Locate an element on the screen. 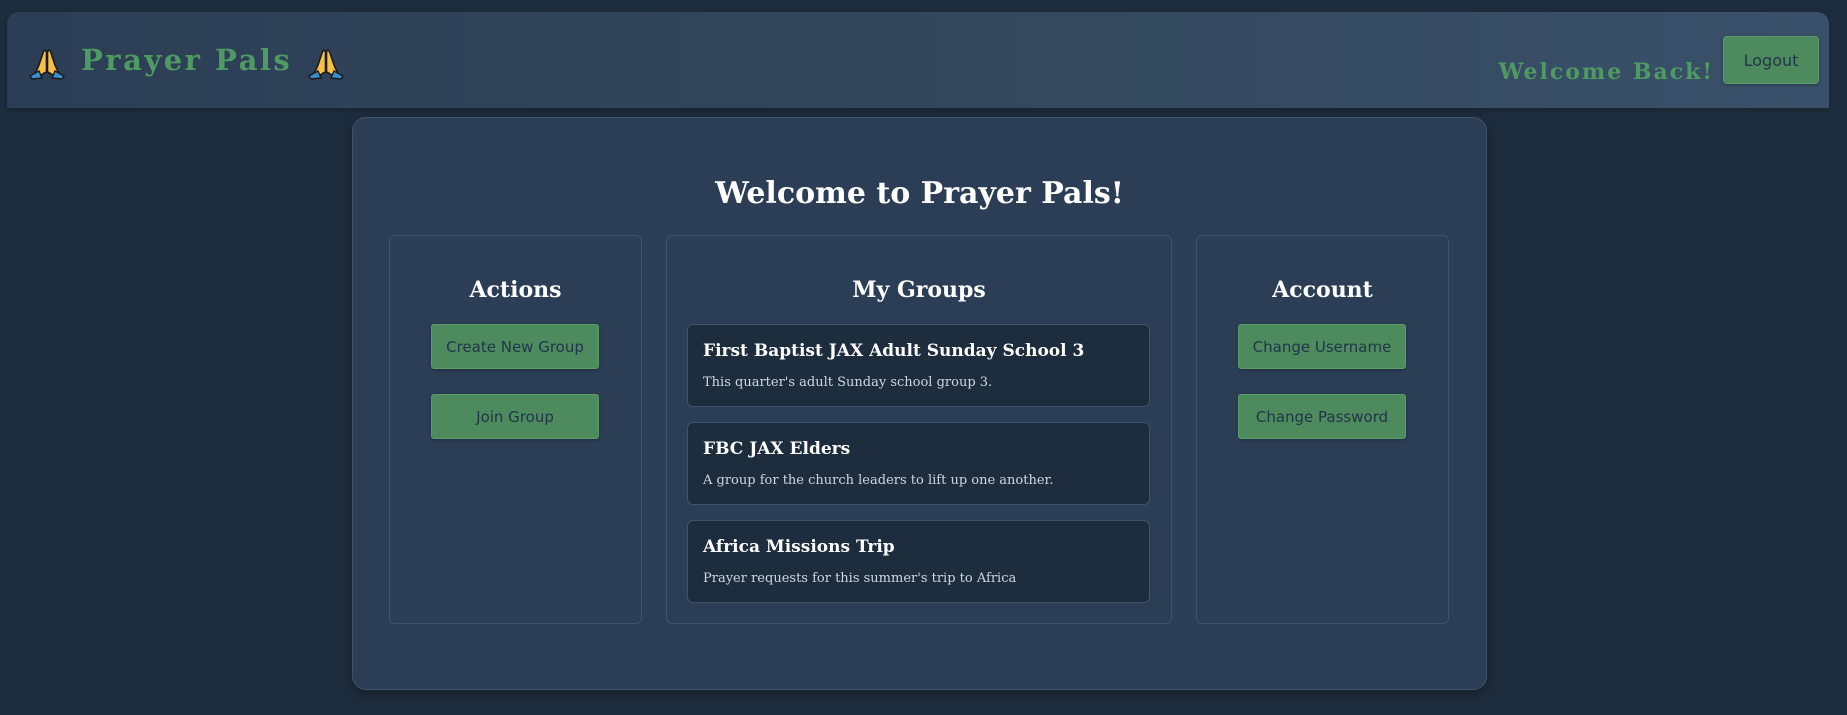  account-panel: Account Change Username Change Password is located at coordinates (1322, 429).